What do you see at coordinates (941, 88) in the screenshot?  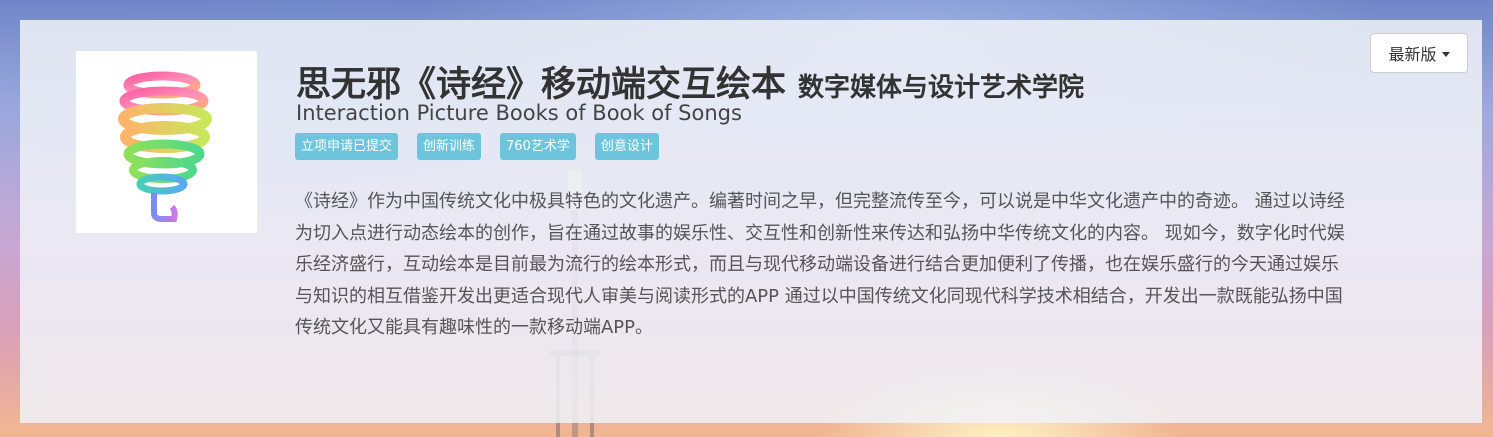 I see `project-college: 数字媒体与设计艺术学院` at bounding box center [941, 88].